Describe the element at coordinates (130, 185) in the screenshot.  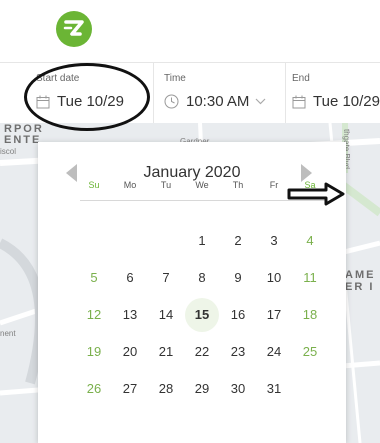
I see `weekday-label: Mo` at that location.